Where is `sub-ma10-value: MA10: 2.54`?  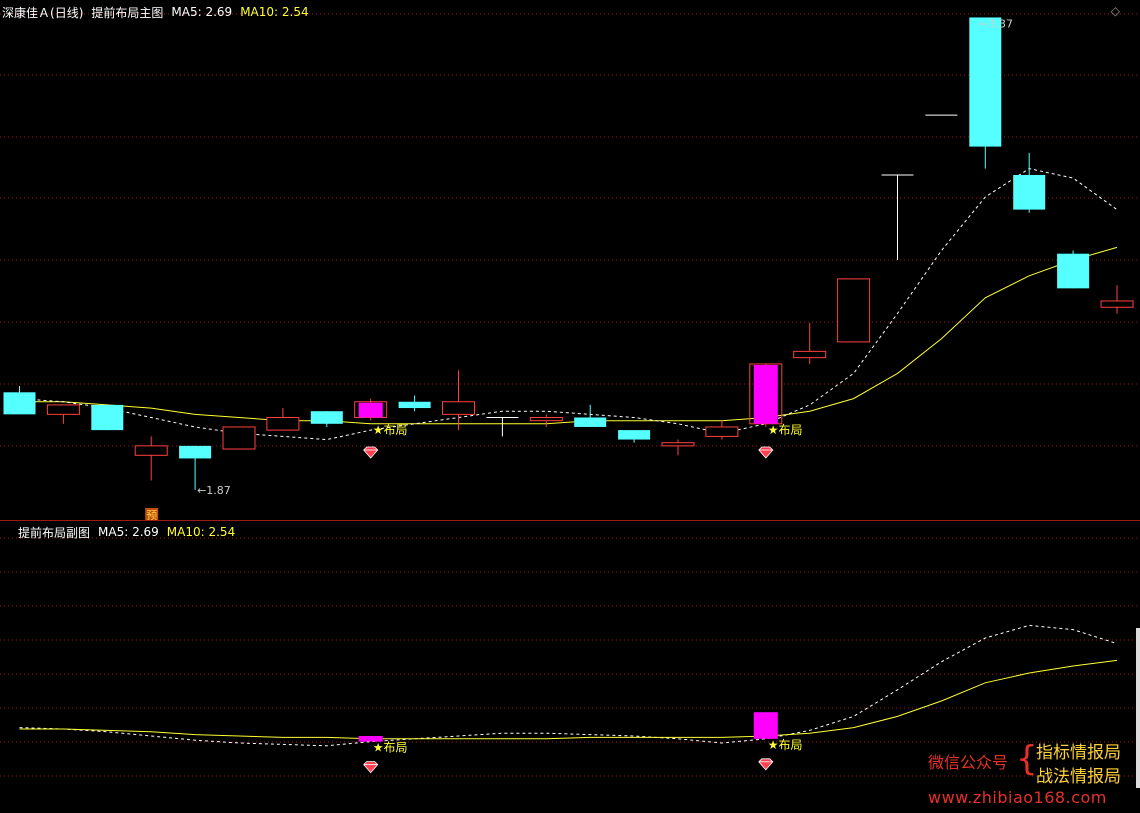 sub-ma10-value: MA10: 2.54 is located at coordinates (201, 532).